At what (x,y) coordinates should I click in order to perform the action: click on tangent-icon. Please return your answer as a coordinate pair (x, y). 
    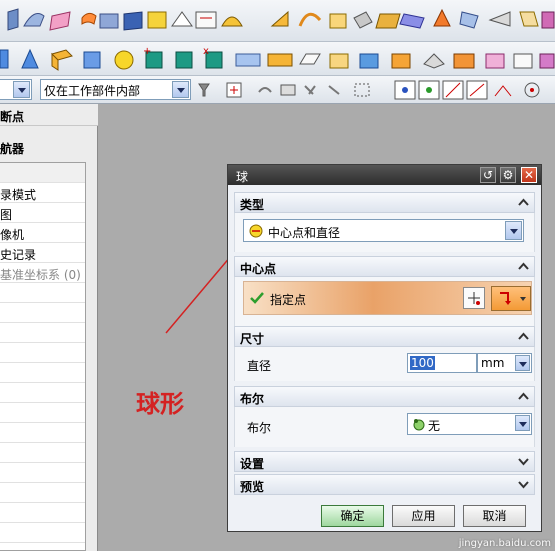
    Looking at the image, I should click on (477, 90).